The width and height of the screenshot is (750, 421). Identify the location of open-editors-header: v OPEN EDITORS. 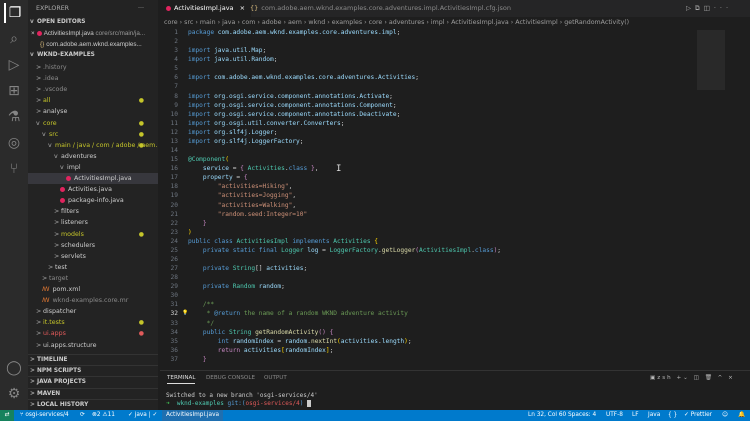
(93, 22).